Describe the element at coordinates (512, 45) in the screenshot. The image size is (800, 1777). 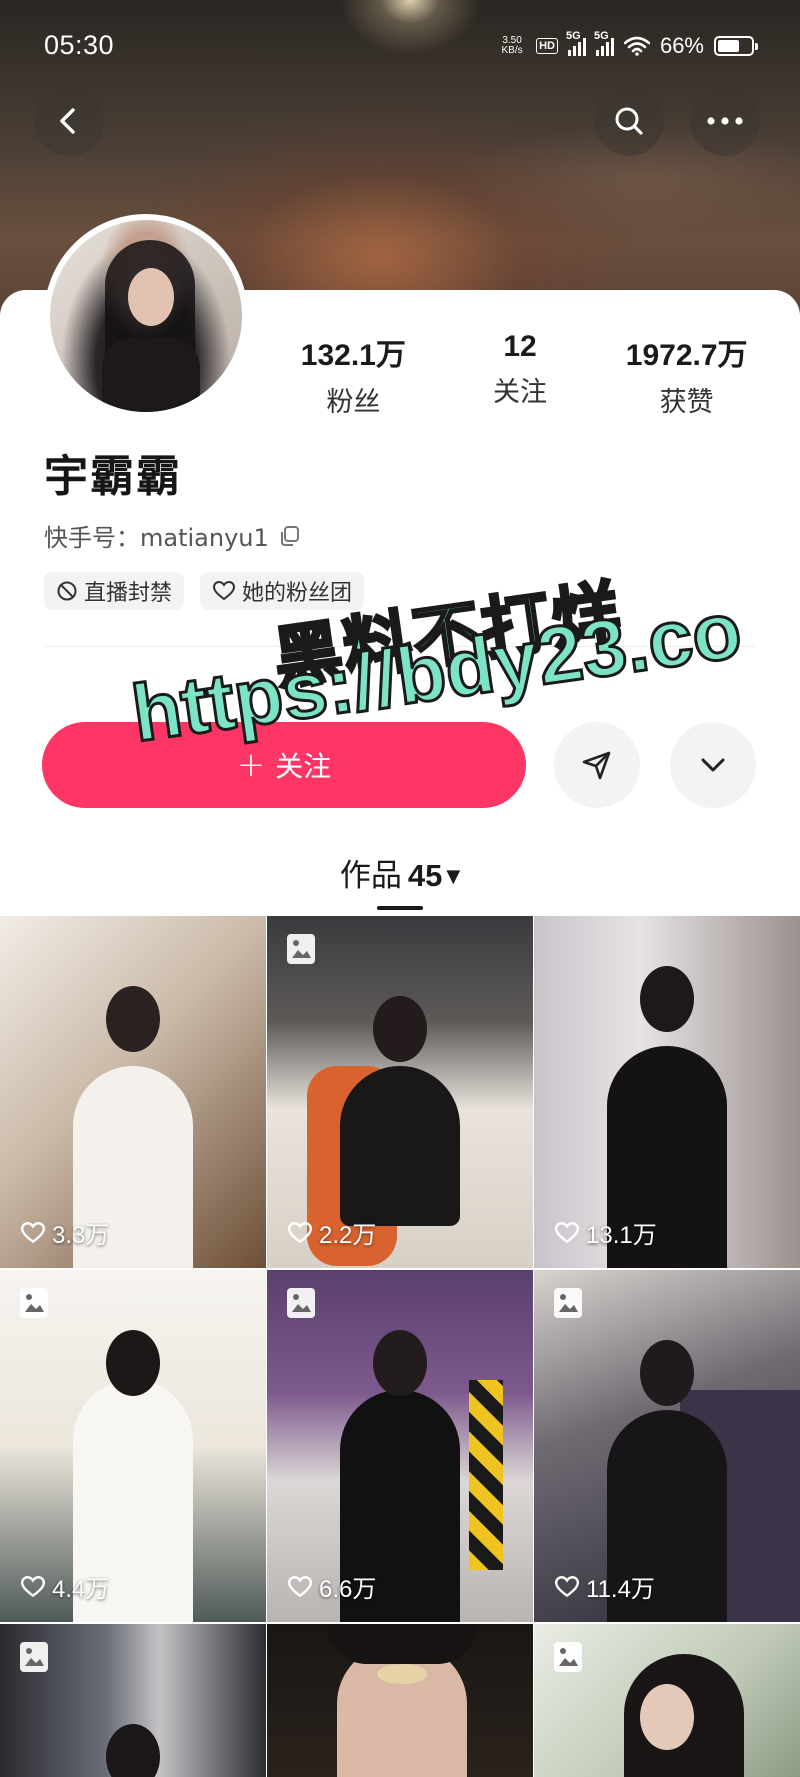
I see `network-speed: 3.50 KB/s` at that location.